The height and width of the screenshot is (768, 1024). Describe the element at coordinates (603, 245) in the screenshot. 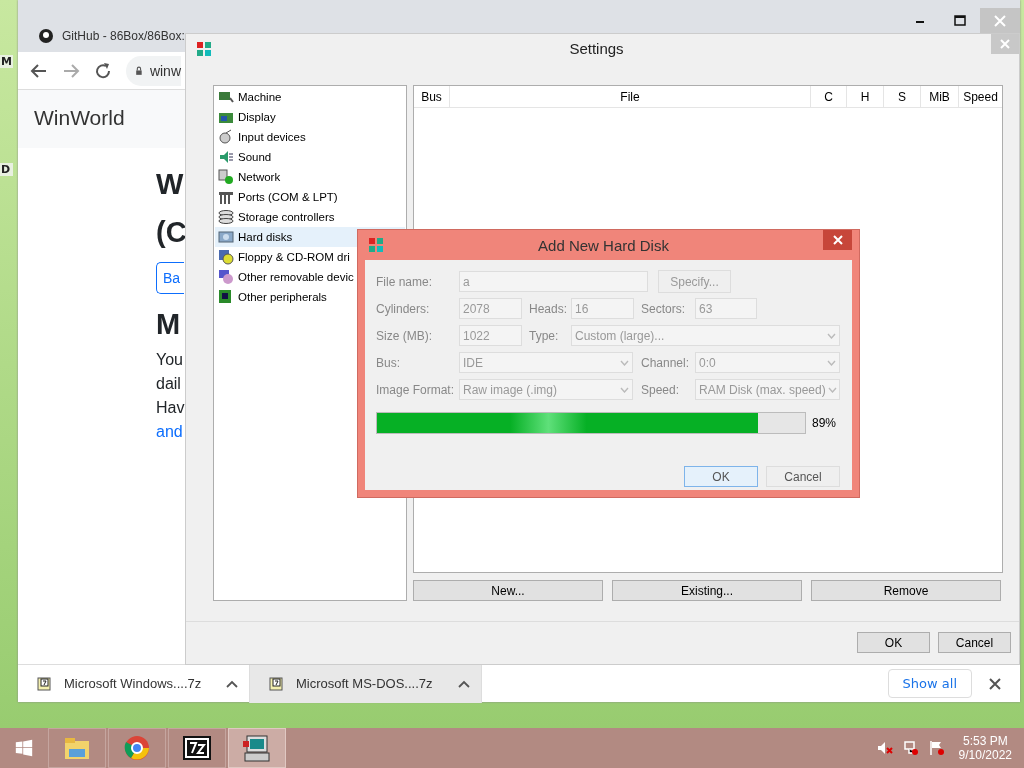

I see `dialog-title: Add New Hard Disk` at that location.